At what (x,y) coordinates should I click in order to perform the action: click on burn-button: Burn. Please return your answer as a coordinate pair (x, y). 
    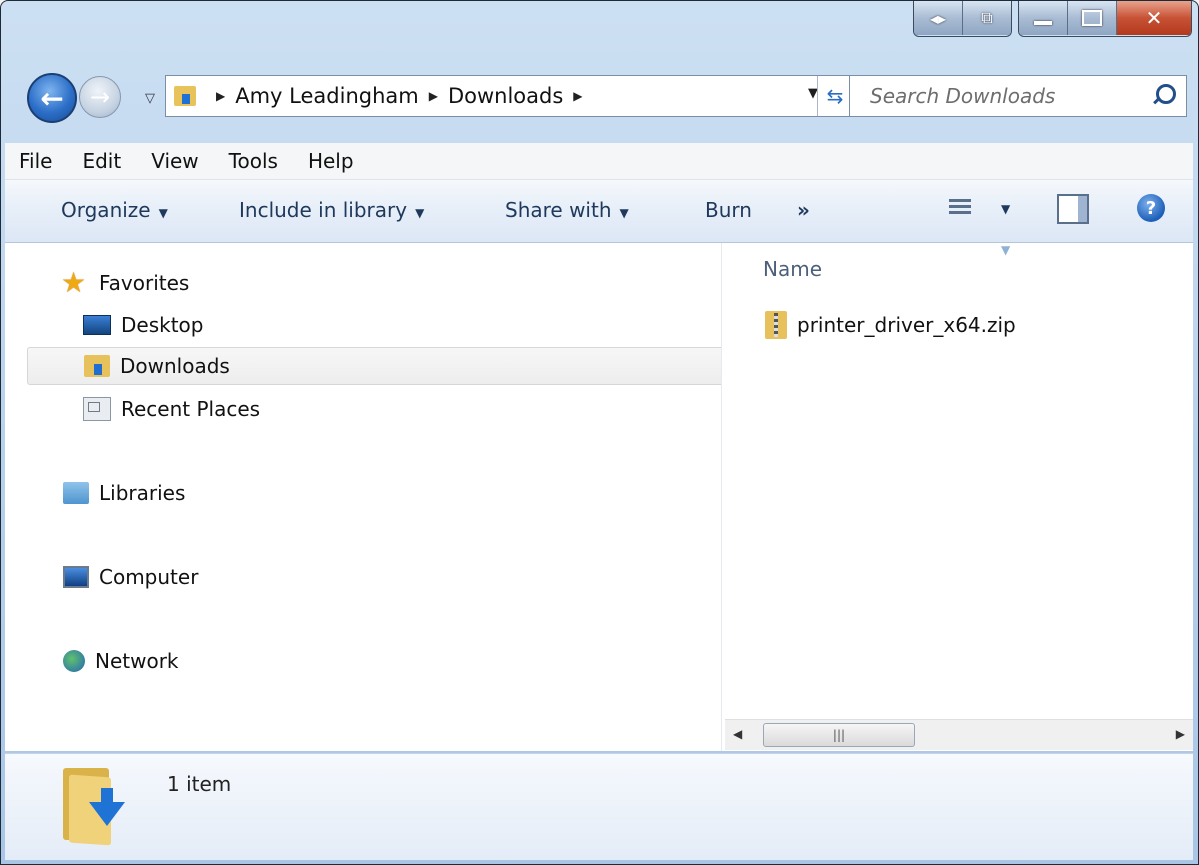
    Looking at the image, I should click on (728, 210).